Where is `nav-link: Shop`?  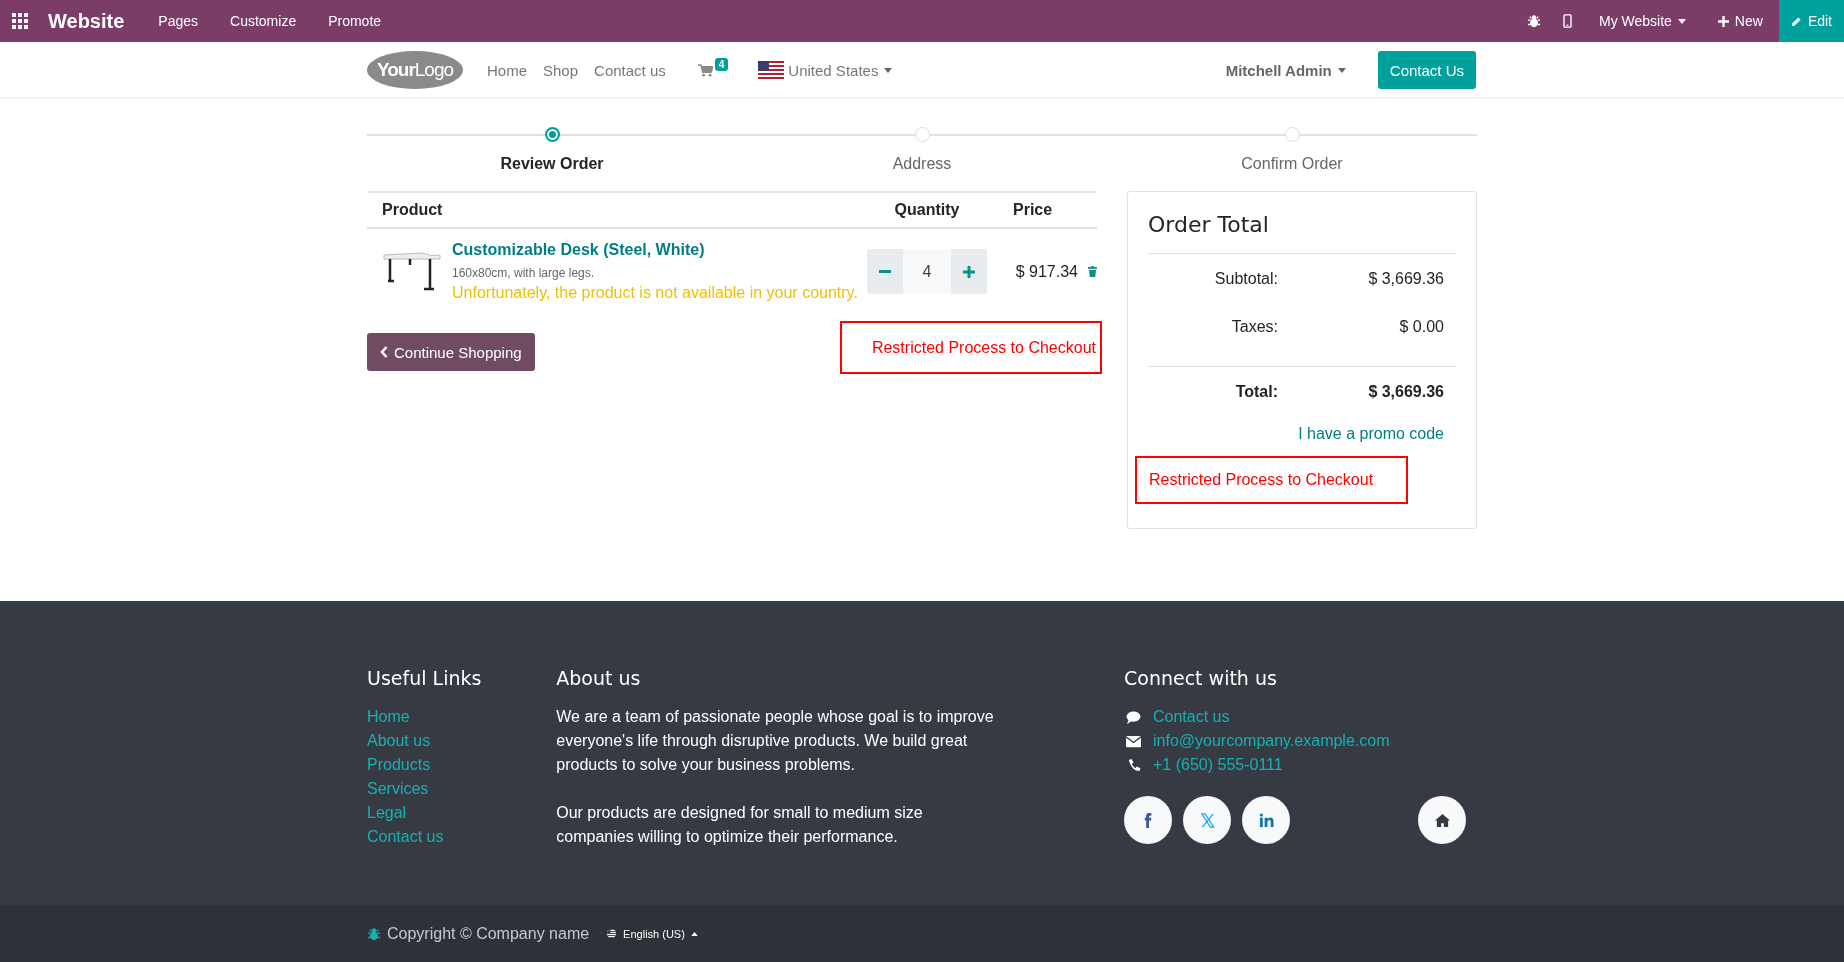
nav-link: Shop is located at coordinates (561, 70).